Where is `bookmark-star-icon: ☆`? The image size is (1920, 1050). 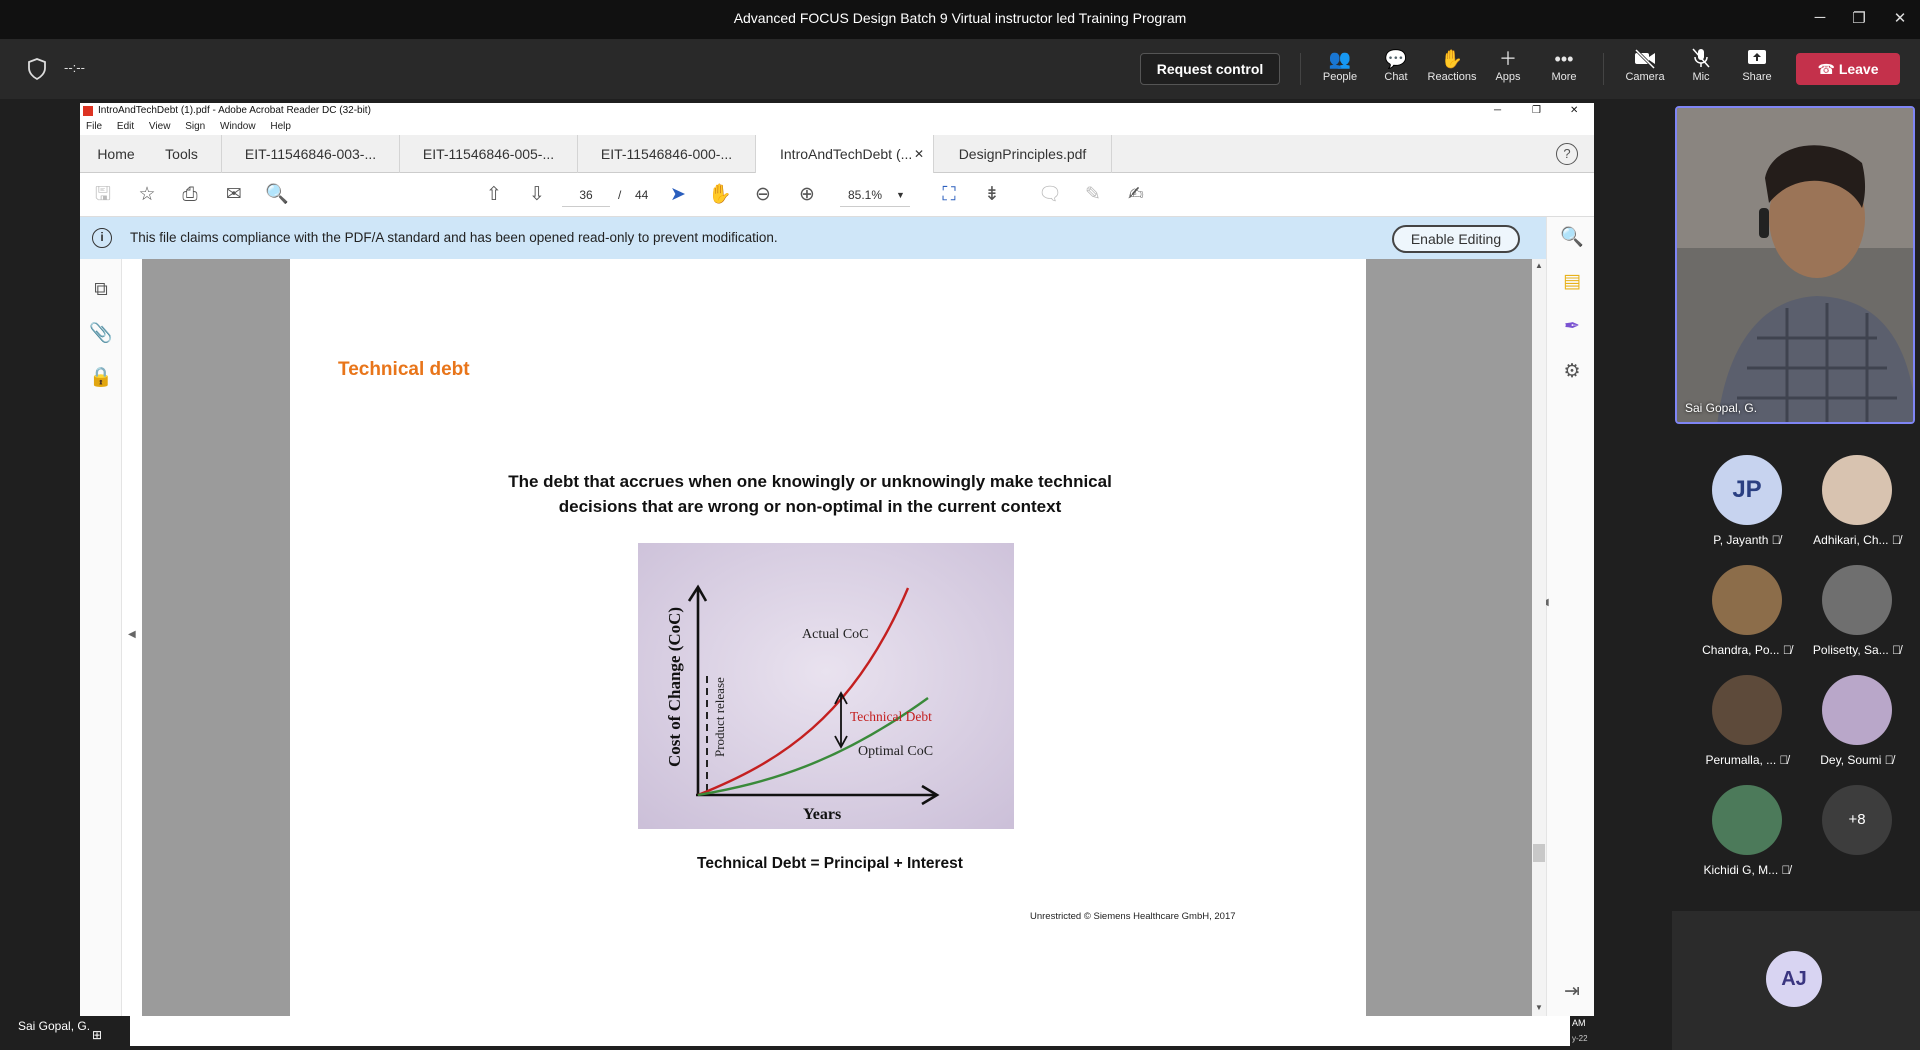
bookmark-star-icon: ☆ is located at coordinates (147, 195).